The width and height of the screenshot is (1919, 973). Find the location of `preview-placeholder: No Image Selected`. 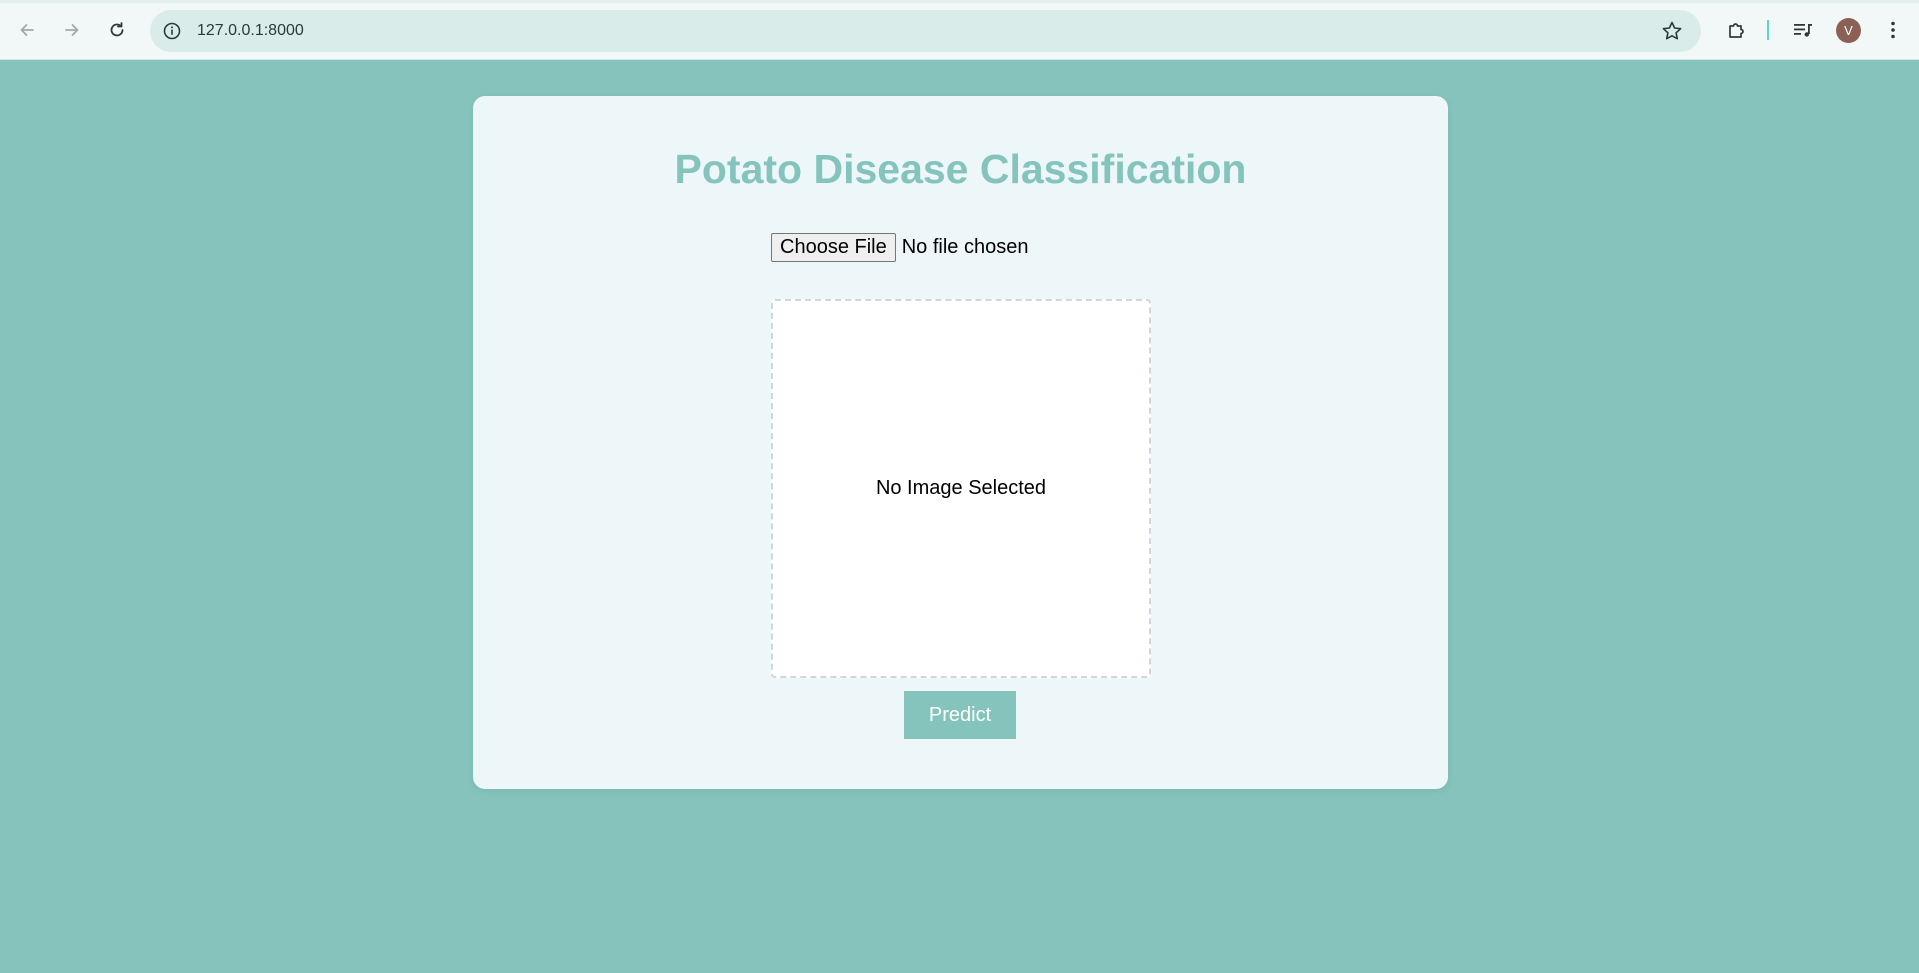

preview-placeholder: No Image Selected is located at coordinates (961, 488).